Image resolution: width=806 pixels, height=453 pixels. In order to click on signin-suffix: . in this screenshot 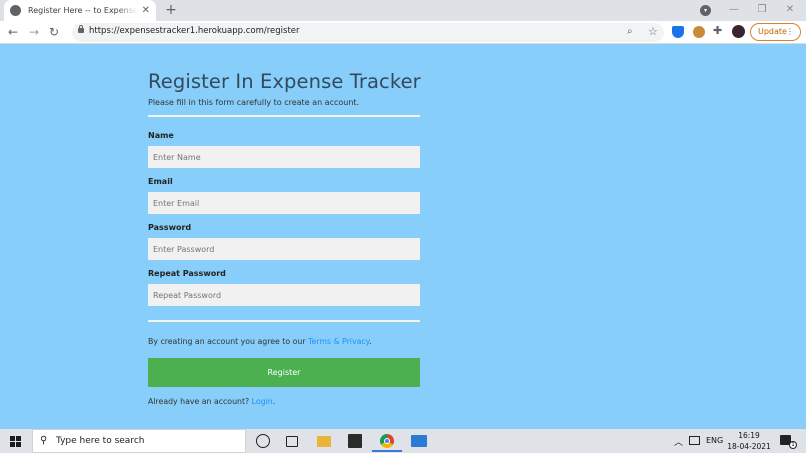, I will do `click(274, 401)`.